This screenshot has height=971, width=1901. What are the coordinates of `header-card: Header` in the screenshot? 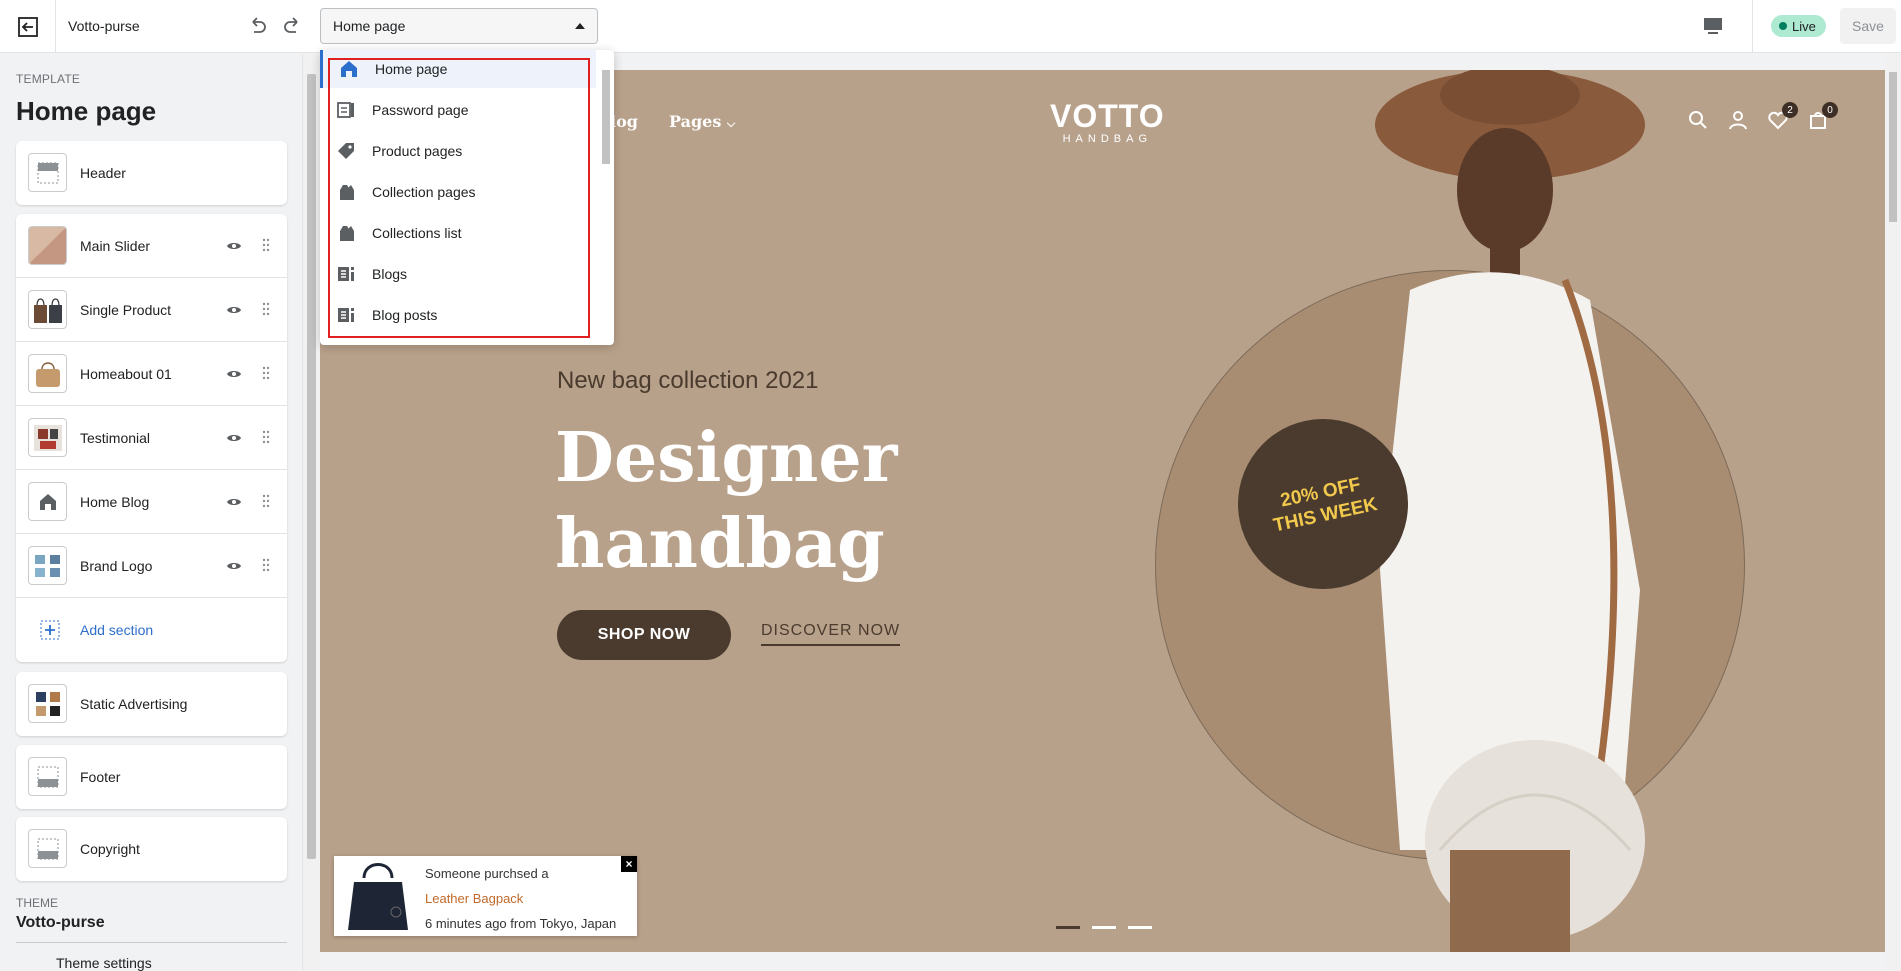 It's located at (151, 173).